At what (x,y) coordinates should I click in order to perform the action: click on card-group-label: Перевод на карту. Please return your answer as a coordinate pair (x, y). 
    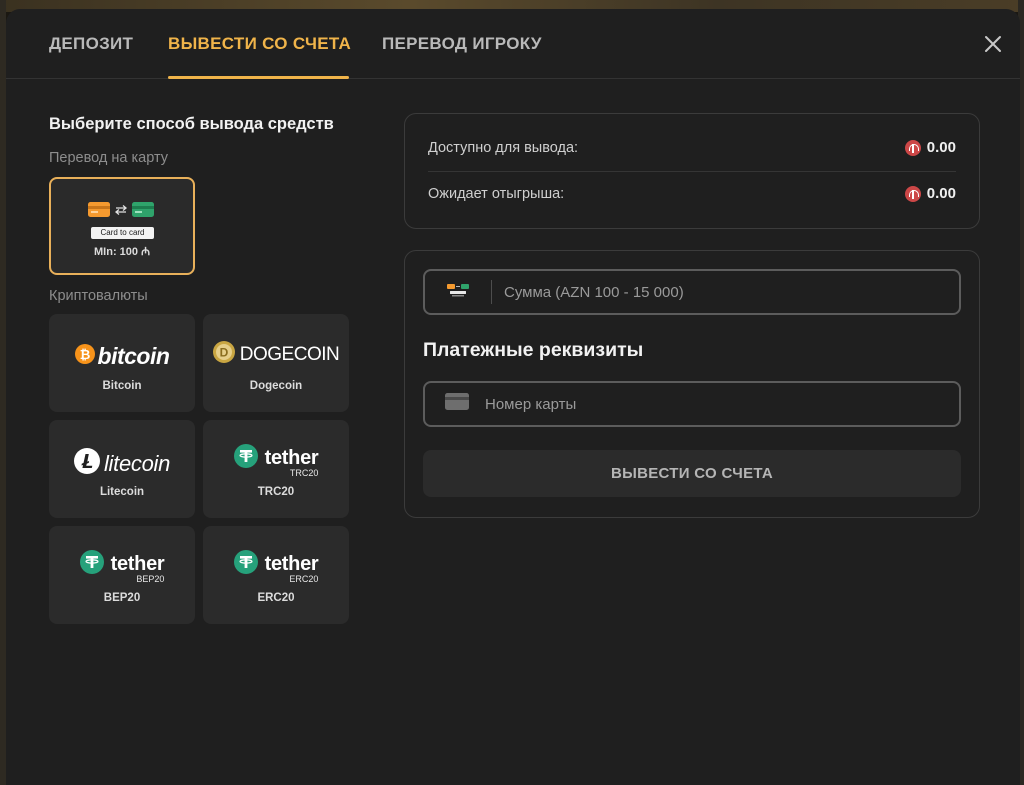
    Looking at the image, I should click on (109, 158).